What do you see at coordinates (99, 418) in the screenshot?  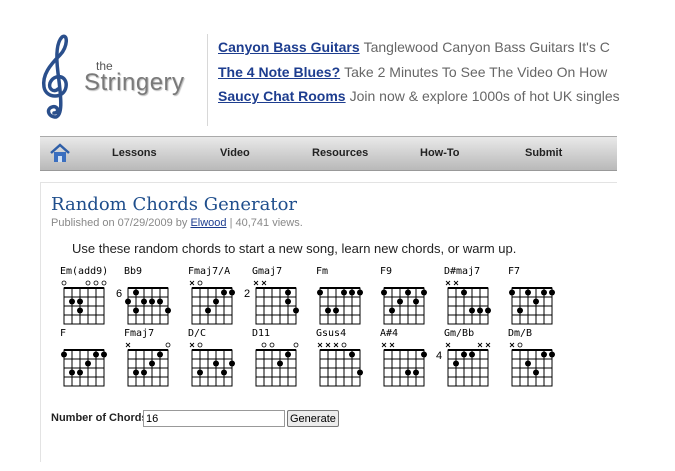 I see `chord-count-label: Number of Chords` at bounding box center [99, 418].